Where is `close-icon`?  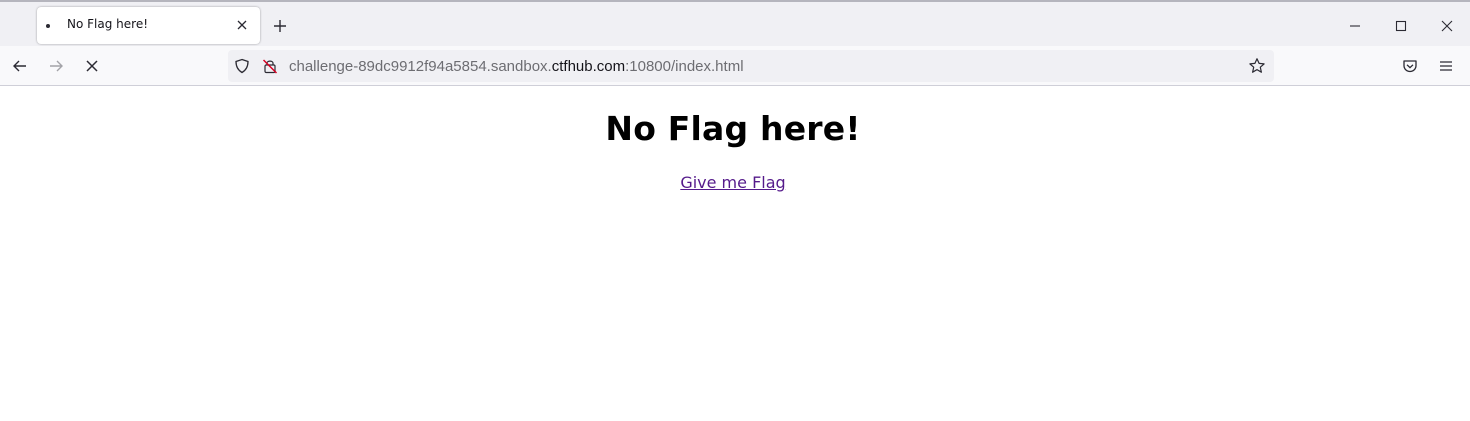
close-icon is located at coordinates (1447, 26).